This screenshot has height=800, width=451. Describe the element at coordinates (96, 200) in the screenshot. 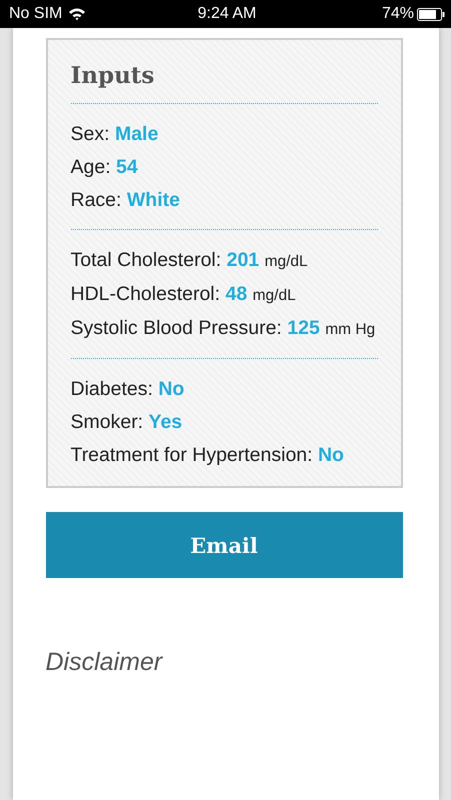

I see `input-label: Race:` at that location.